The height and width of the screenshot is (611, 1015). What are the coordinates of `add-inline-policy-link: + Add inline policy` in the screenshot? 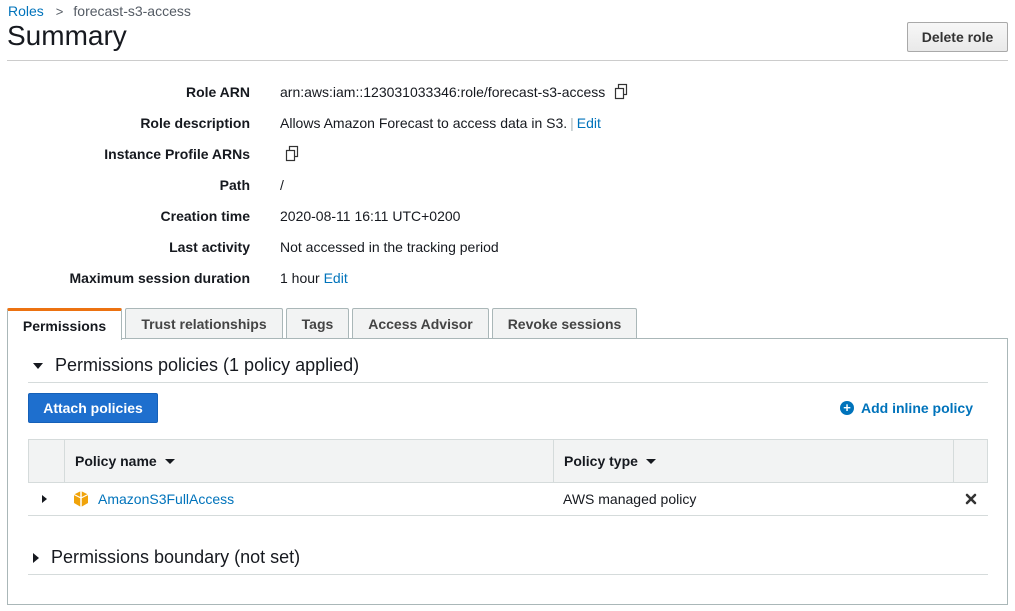 It's located at (906, 408).